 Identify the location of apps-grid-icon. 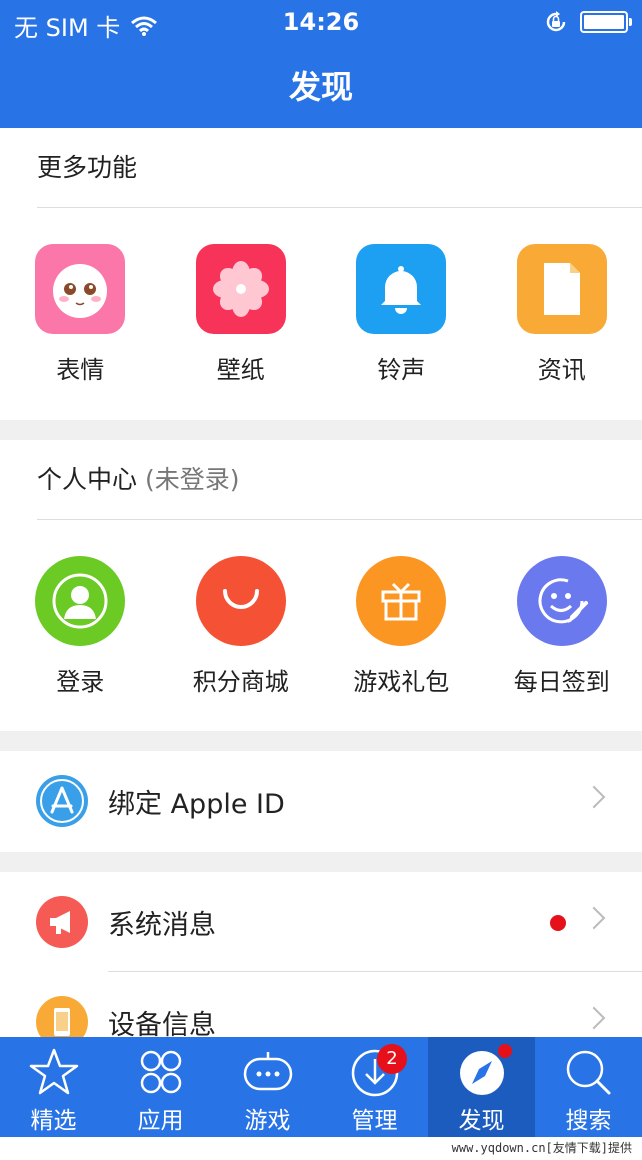
(160, 1072).